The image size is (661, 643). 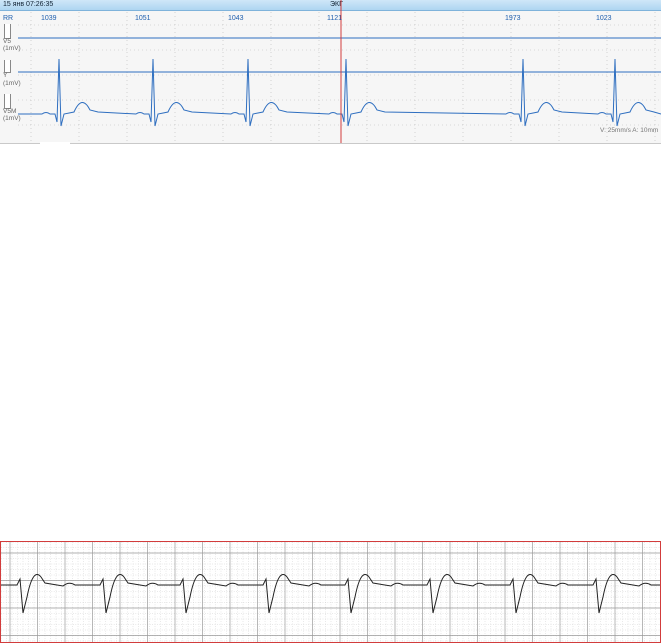 What do you see at coordinates (629, 130) in the screenshot?
I see `scale-note: V: 25mm/s A: 10mm` at bounding box center [629, 130].